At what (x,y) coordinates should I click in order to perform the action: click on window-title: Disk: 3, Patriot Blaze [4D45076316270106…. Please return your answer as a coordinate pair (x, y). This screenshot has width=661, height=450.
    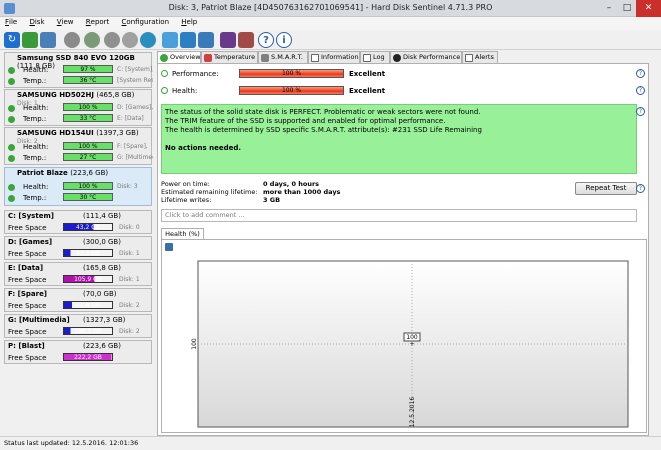
    Looking at the image, I should click on (330, 7).